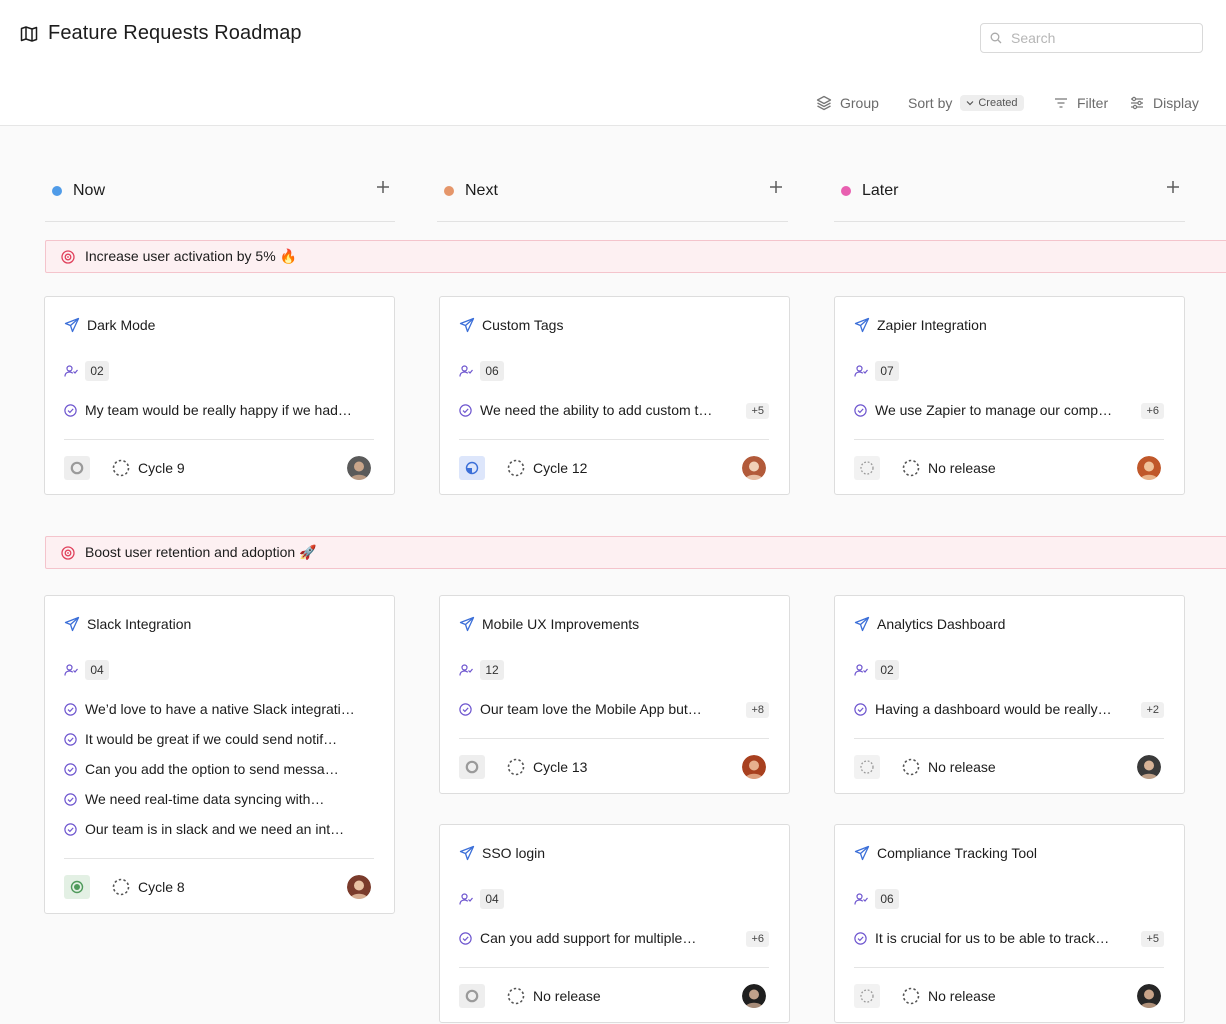 The width and height of the screenshot is (1226, 1024). I want to click on goal-label: Increase user activation by 5% 🔥, so click(191, 256).